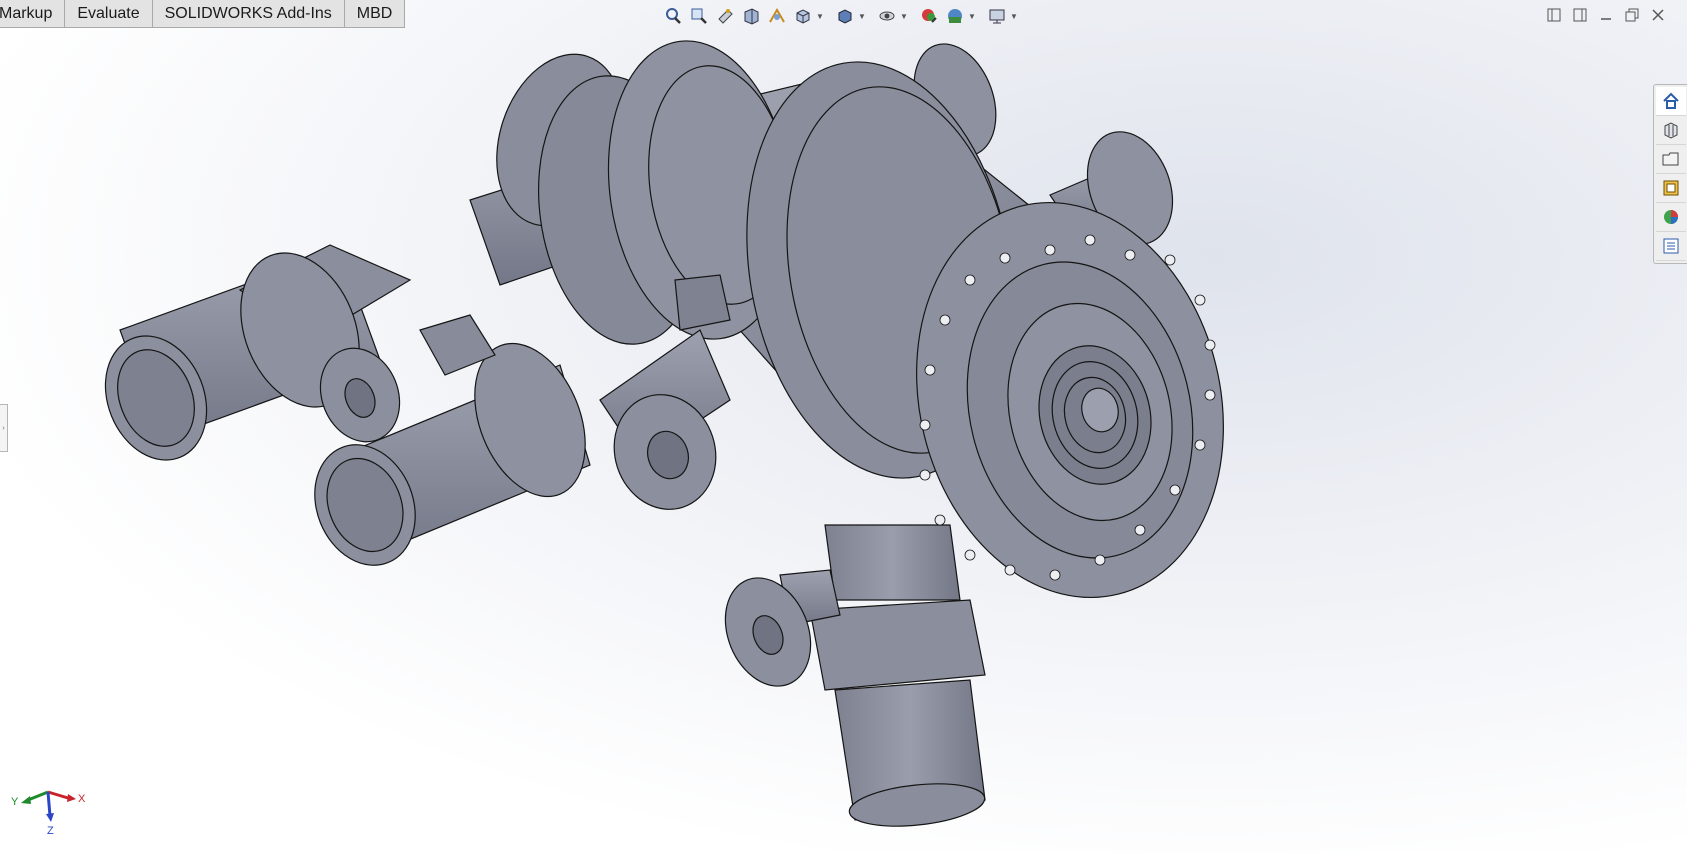 The width and height of the screenshot is (1687, 852). Describe the element at coordinates (699, 16) in the screenshot. I see `zoom-to-area-icon` at that location.